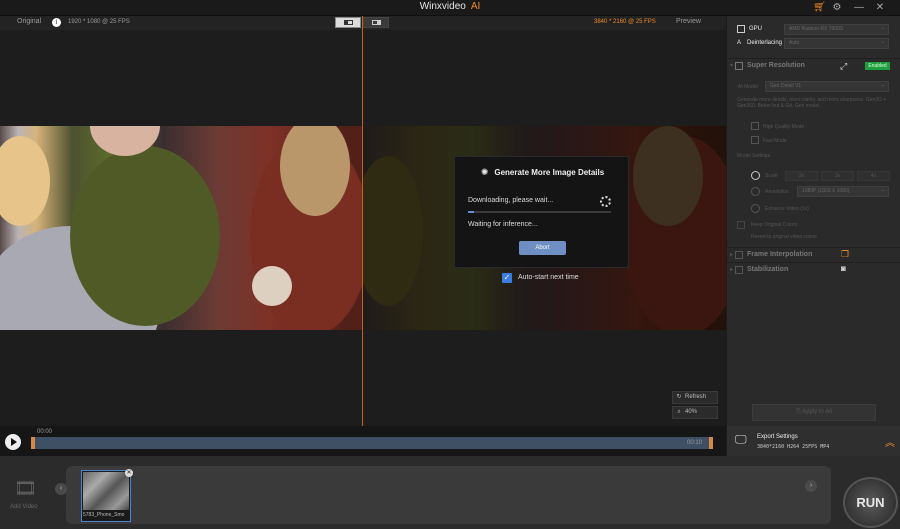  I want to click on run-button: RUN, so click(870, 502).